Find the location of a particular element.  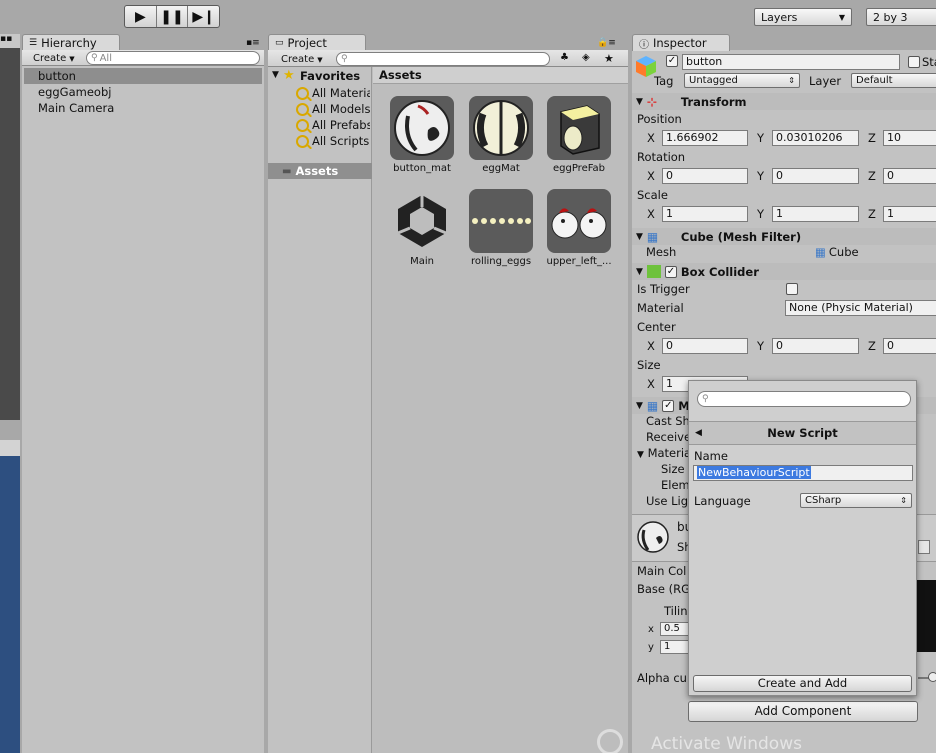

info-icon: ⓘ is located at coordinates (644, 45).